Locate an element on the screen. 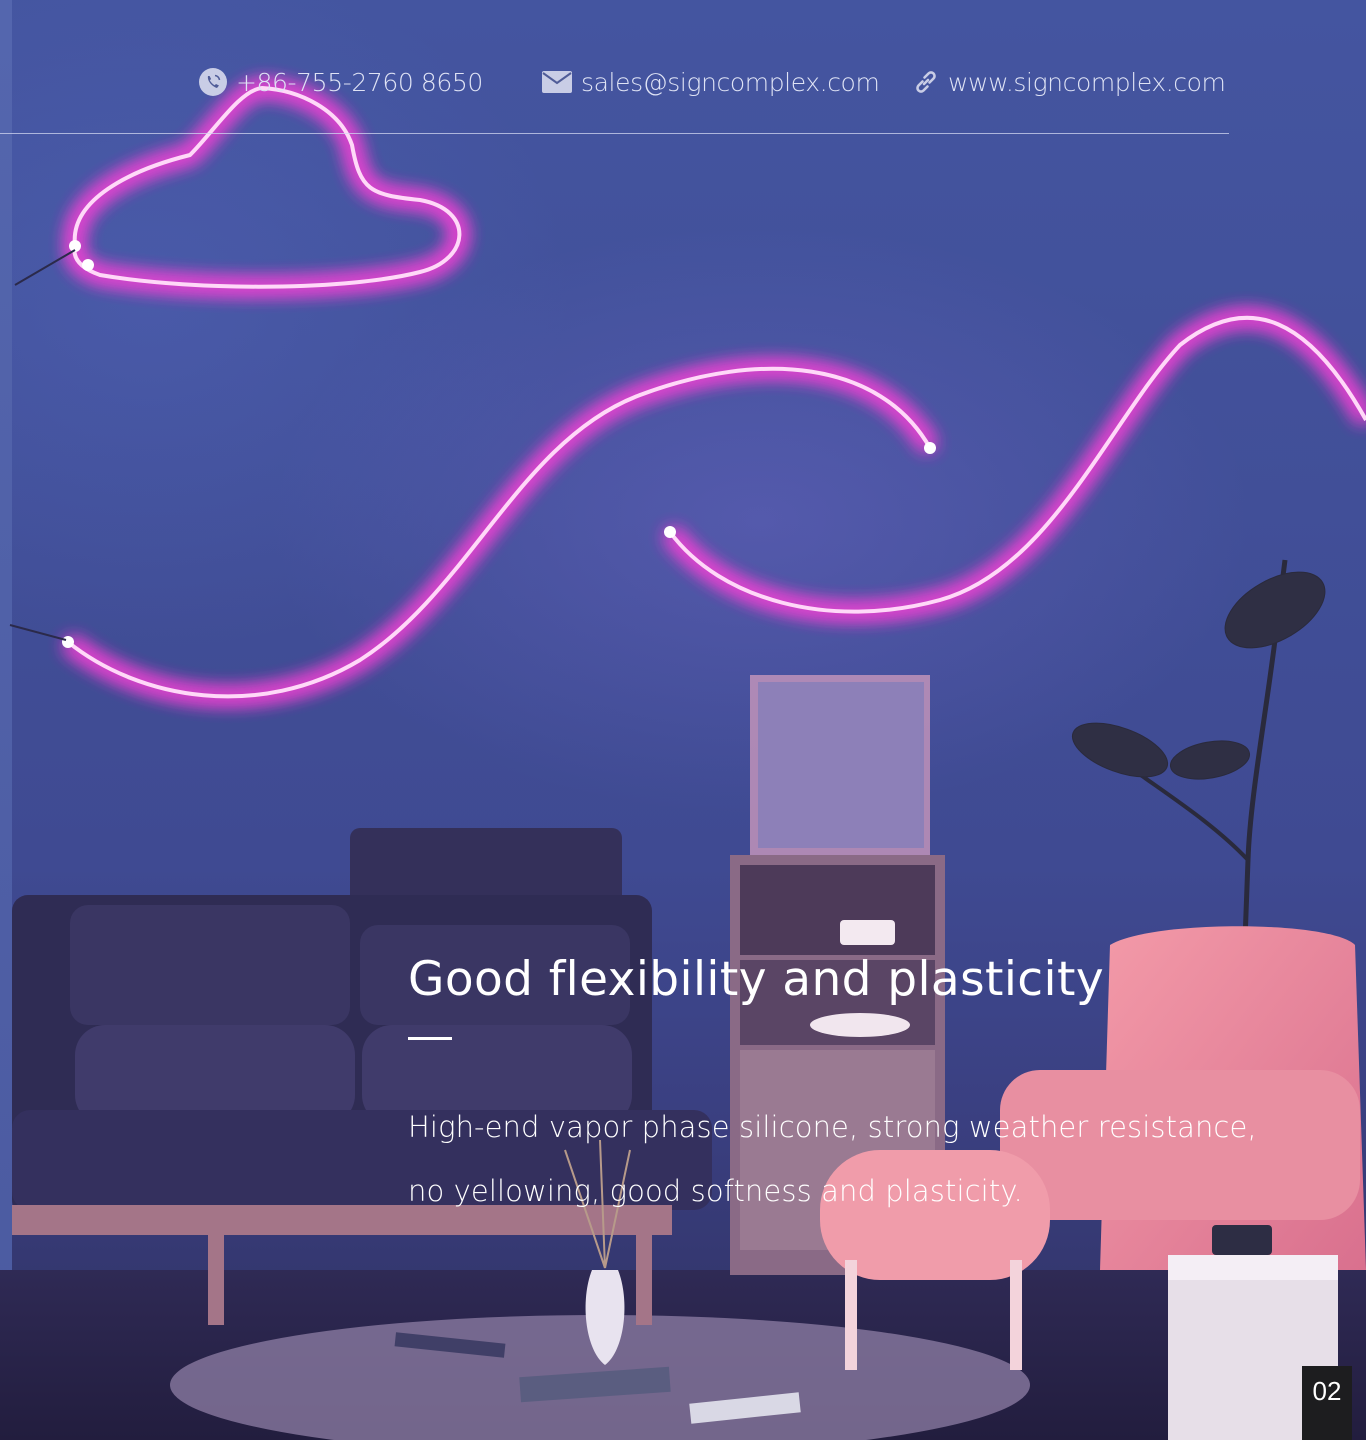  neon-cloud is located at coordinates (240, 187).